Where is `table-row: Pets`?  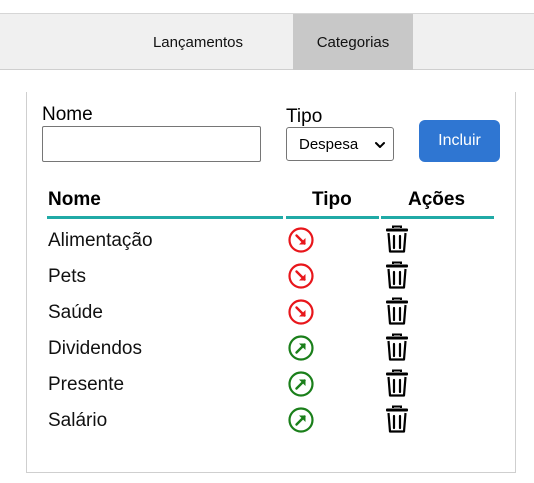 table-row: Pets is located at coordinates (267, 279).